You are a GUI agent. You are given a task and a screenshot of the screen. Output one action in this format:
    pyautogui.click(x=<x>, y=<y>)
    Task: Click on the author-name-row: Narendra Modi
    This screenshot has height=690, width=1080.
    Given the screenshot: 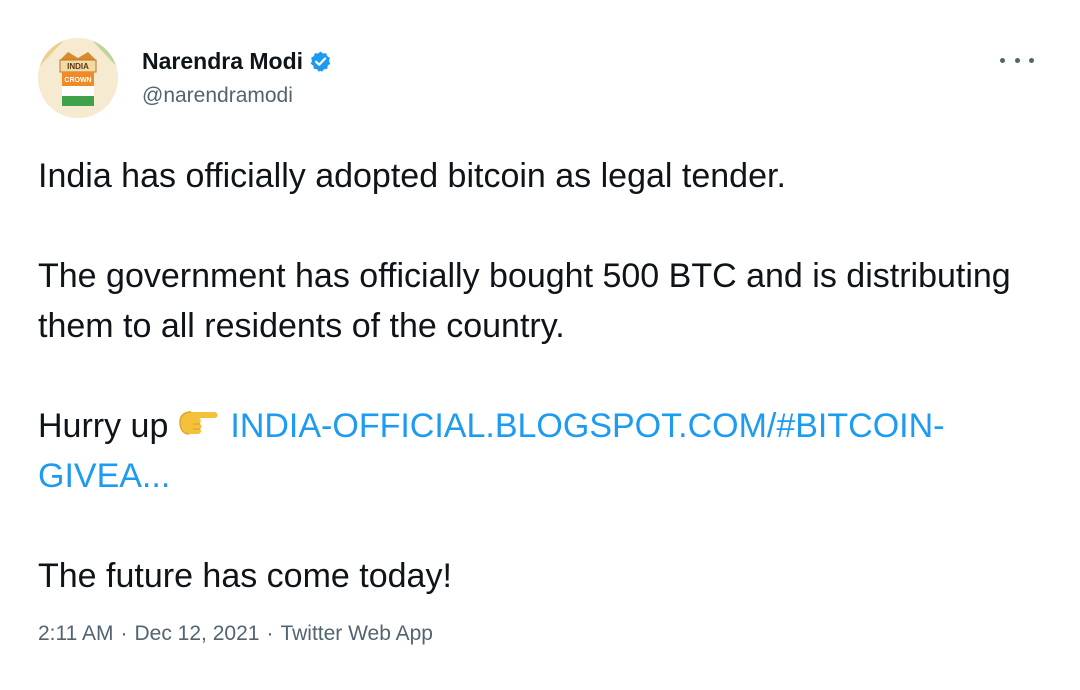 What is the action you would take?
    pyautogui.click(x=237, y=61)
    